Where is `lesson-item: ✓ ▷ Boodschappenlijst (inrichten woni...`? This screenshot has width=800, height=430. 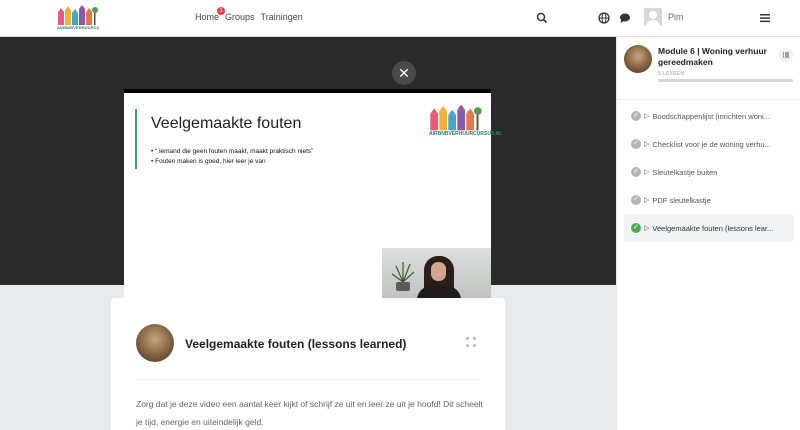
lesson-item: ✓ ▷ Boodschappenlijst (inrichten woni... is located at coordinates (709, 116).